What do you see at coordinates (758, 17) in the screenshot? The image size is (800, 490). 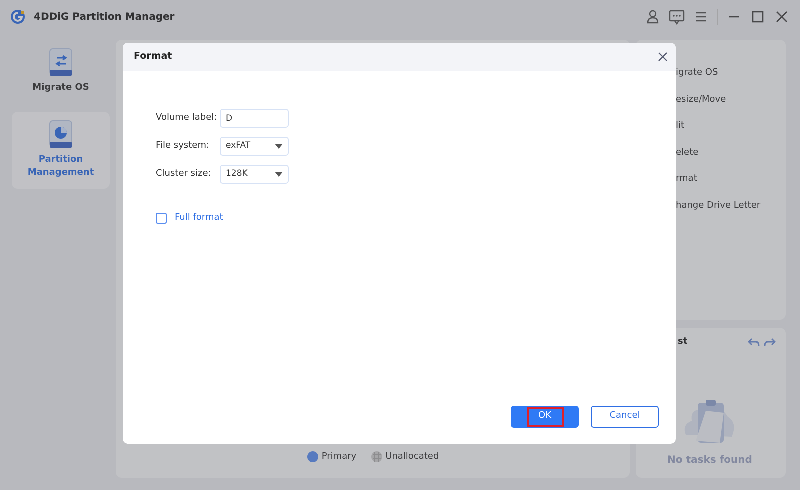 I see `maximize-icon` at bounding box center [758, 17].